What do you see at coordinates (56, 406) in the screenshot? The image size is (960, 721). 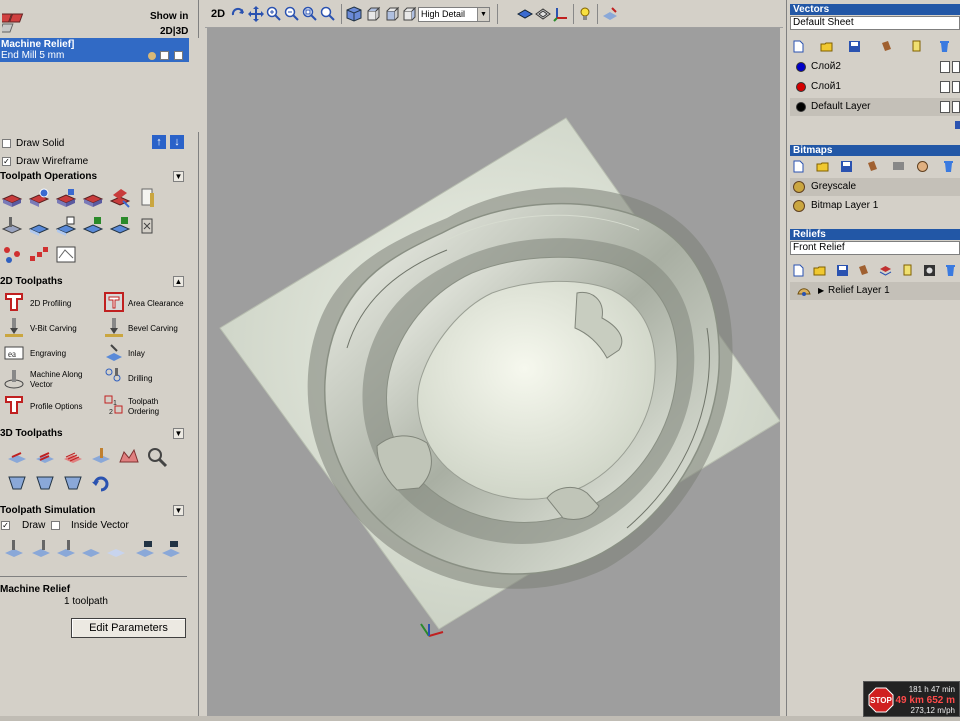 I see `profile-options-label: Profile Options` at bounding box center [56, 406].